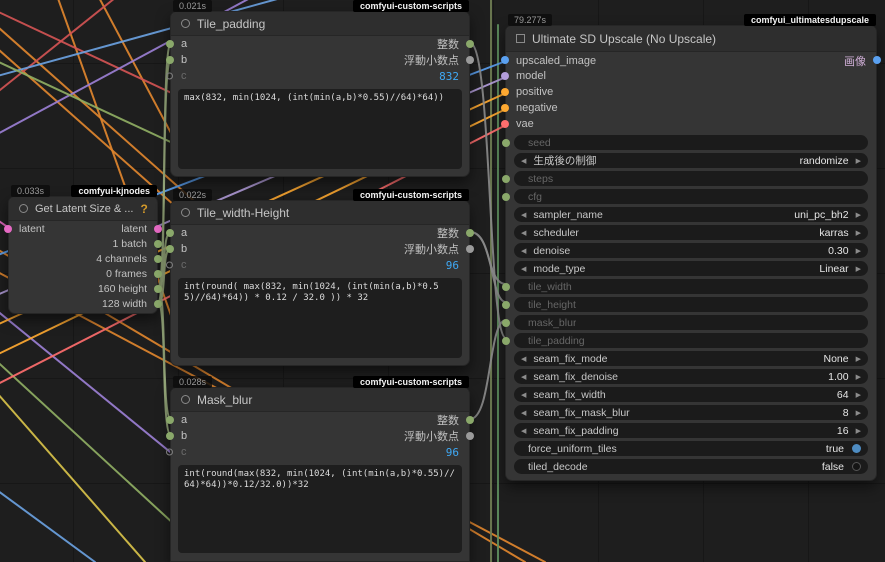 Image resolution: width=885 pixels, height=562 pixels. Describe the element at coordinates (320, 24) in the screenshot. I see `node-title-bar: Tile_padding` at that location.